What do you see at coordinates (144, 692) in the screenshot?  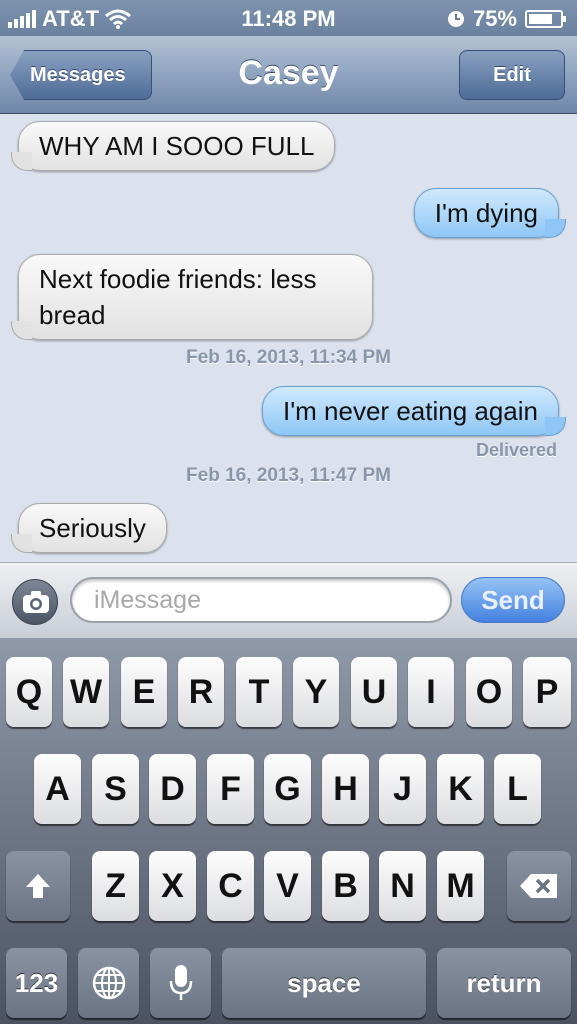 I see `key-e: E` at bounding box center [144, 692].